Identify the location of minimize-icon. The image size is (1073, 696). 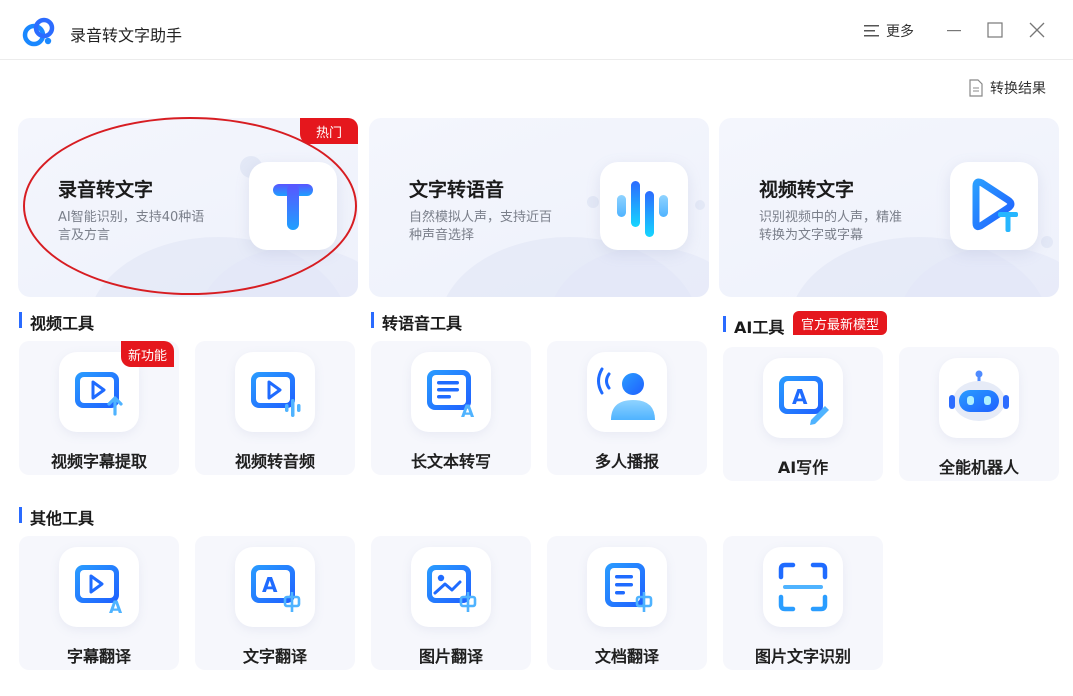
(954, 31).